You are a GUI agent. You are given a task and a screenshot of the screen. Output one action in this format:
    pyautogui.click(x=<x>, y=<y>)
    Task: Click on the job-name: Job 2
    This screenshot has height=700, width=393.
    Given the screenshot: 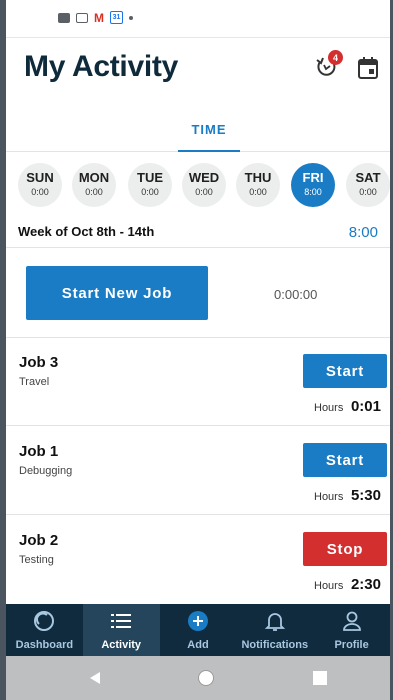 What is the action you would take?
    pyautogui.click(x=39, y=540)
    